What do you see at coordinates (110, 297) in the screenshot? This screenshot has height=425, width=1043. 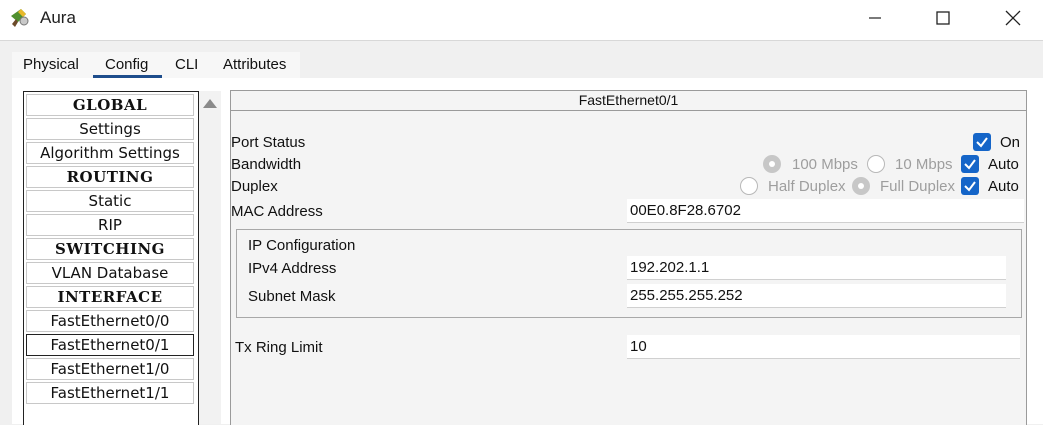 I see `sidebar-header-interface: INTERFACE` at bounding box center [110, 297].